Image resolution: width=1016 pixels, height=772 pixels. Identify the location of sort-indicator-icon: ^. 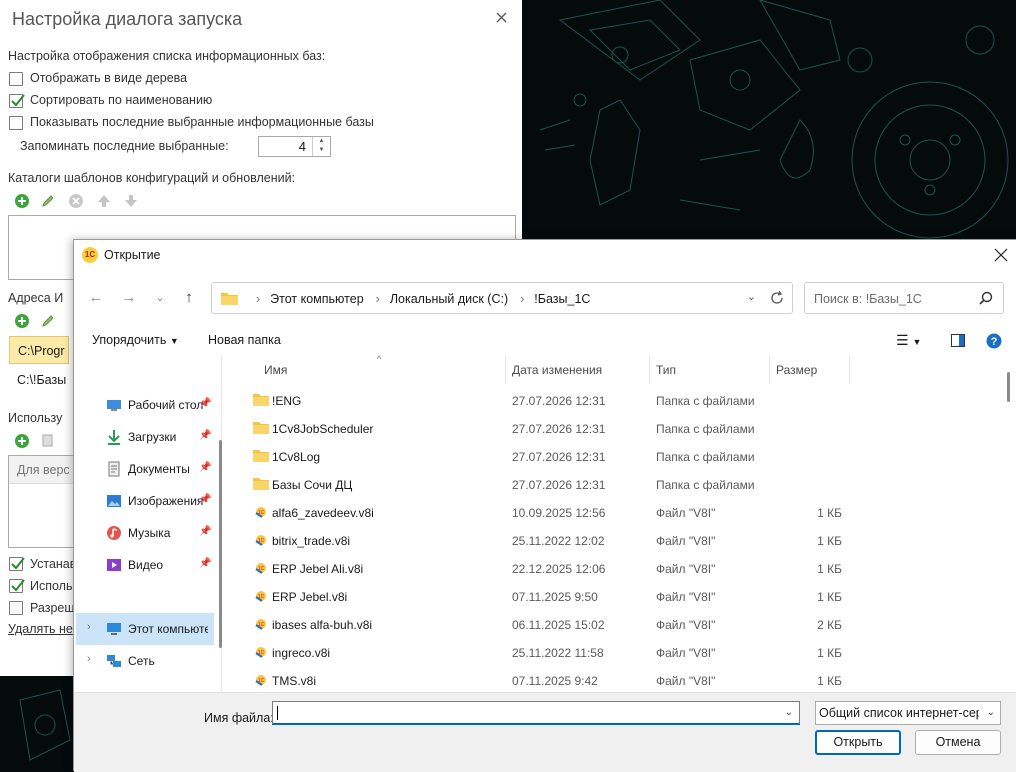
(379, 359).